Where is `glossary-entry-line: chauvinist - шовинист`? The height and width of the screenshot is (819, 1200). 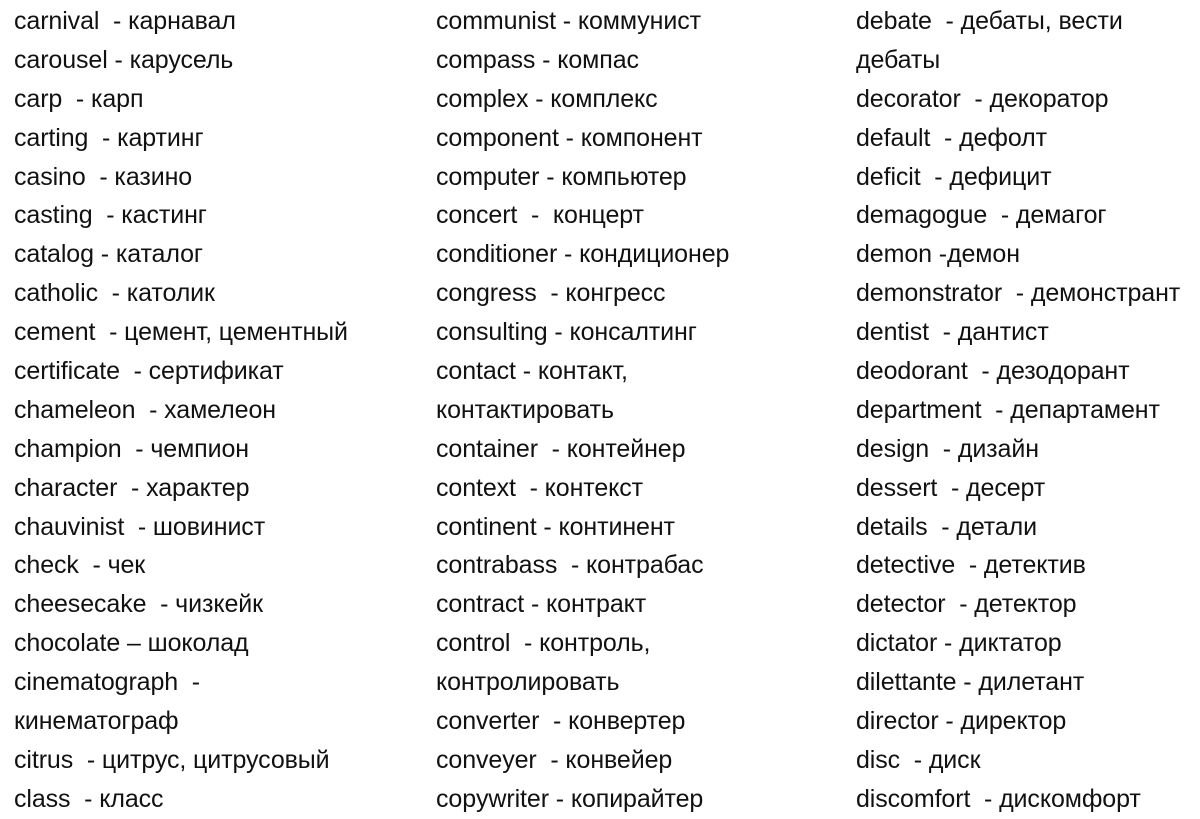 glossary-entry-line: chauvinist - шовинист is located at coordinates (140, 526).